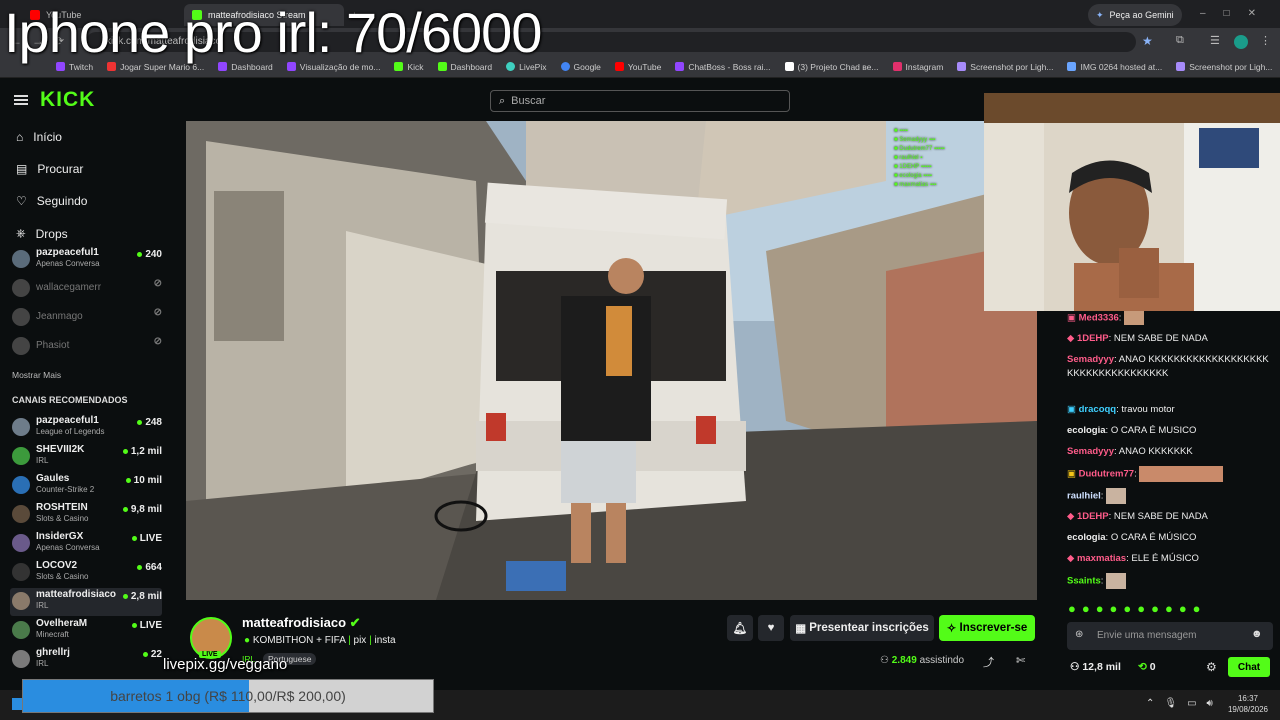 The image size is (1280, 720). Describe the element at coordinates (917, 67) in the screenshot. I see `bookmark-item: Instagram` at that location.